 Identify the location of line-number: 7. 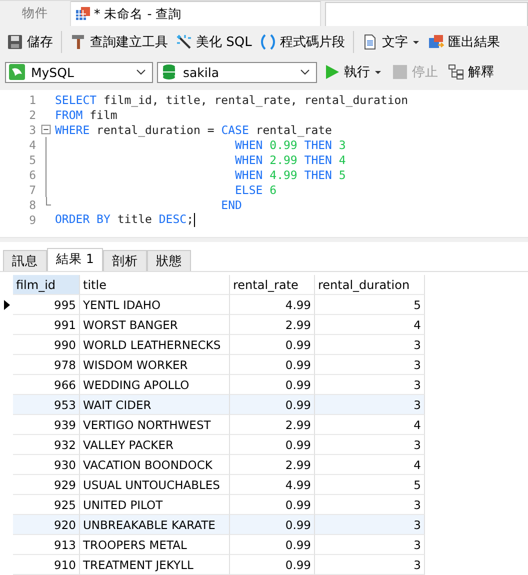
(32, 189).